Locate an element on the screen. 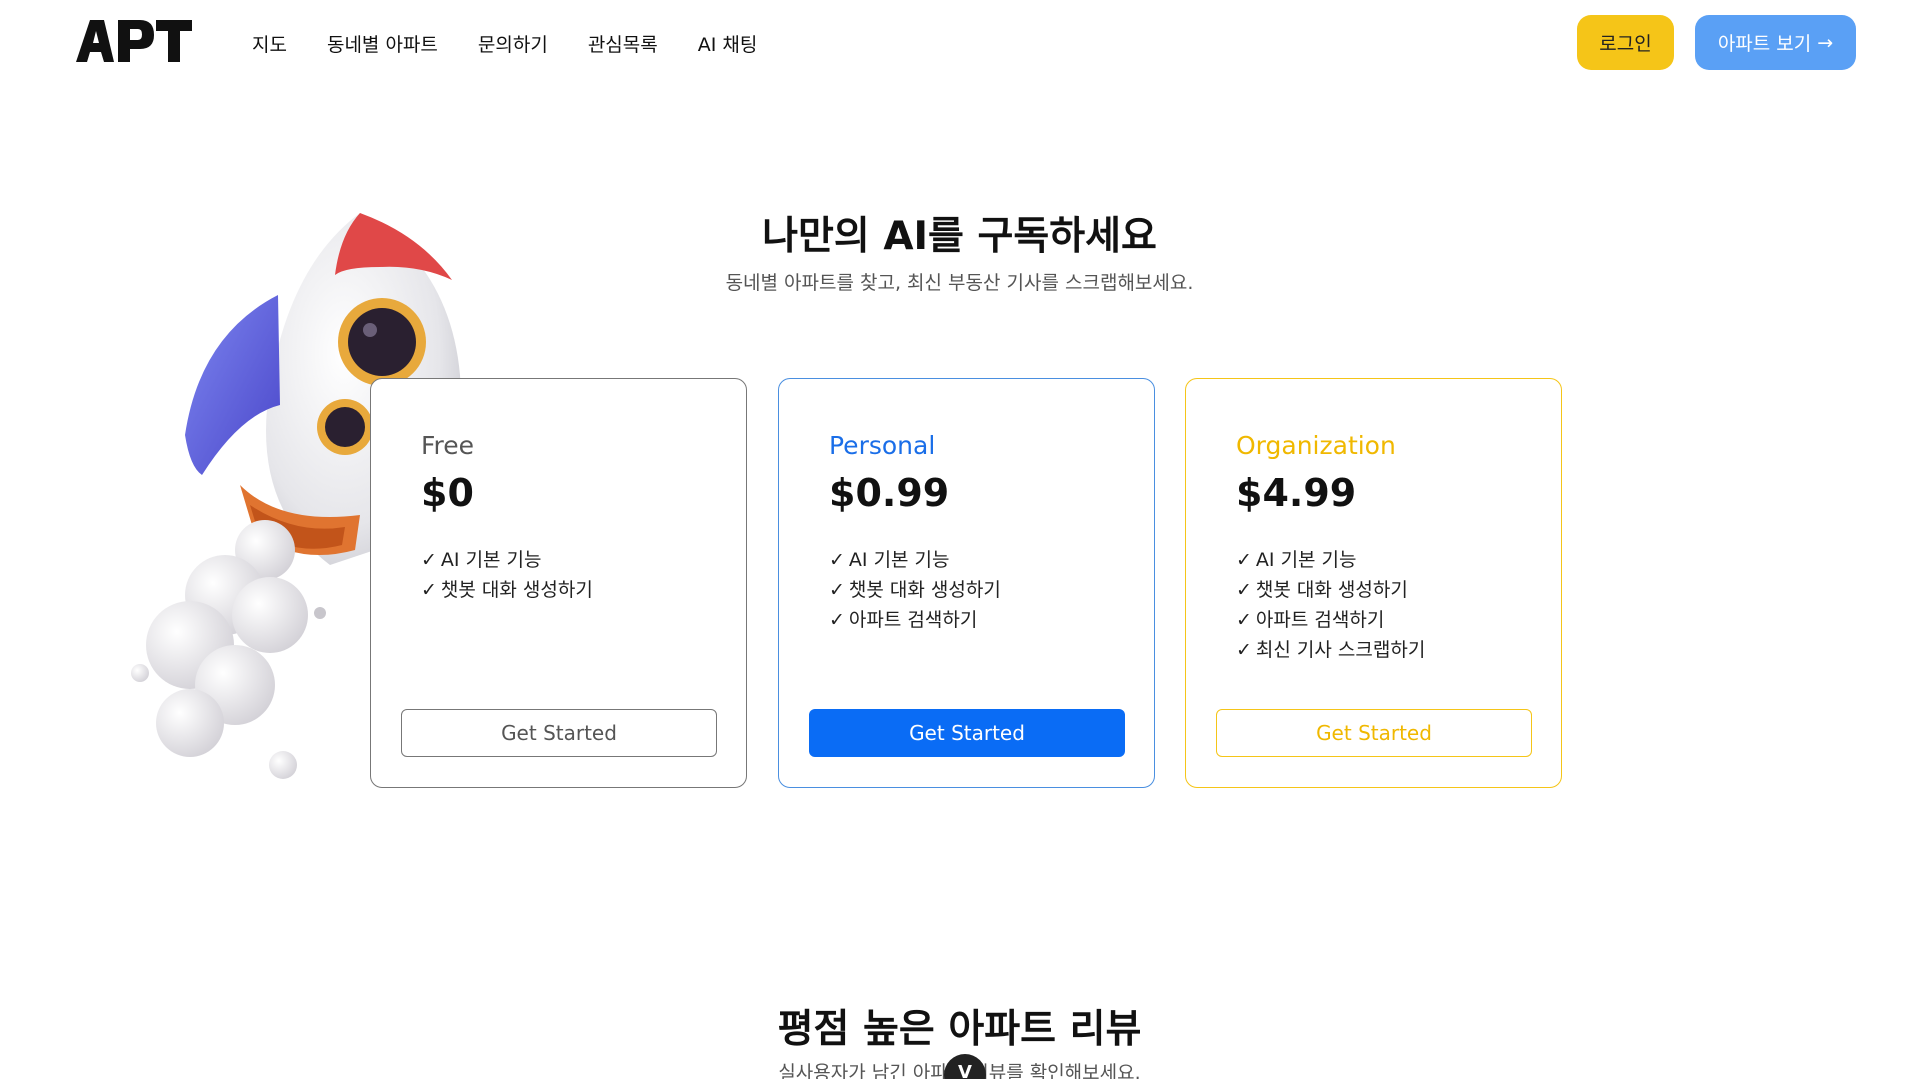  plan-name: Personal is located at coordinates (882, 445).